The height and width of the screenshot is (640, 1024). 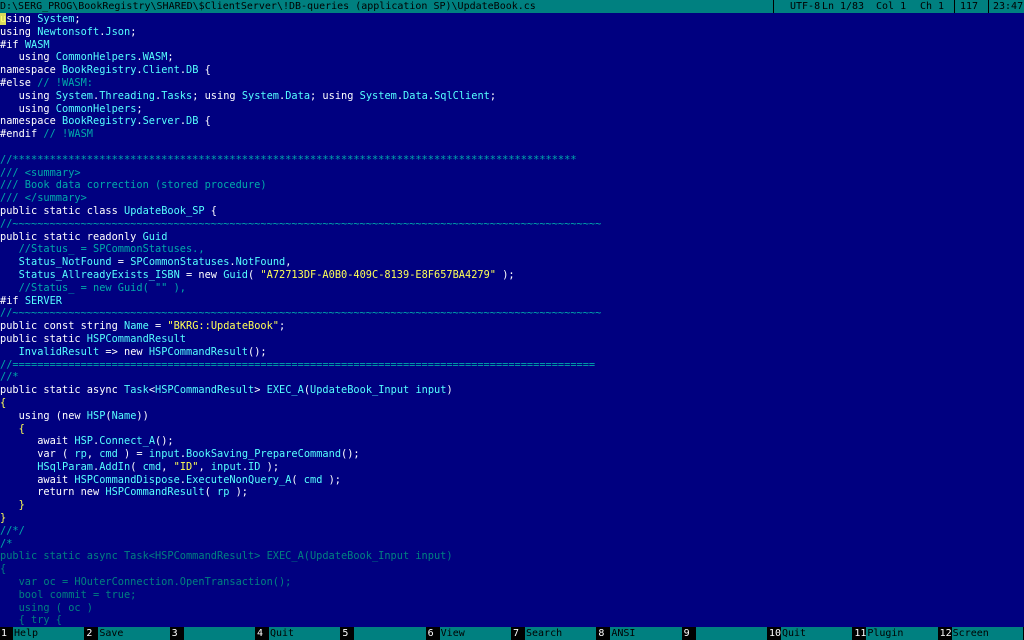 What do you see at coordinates (895, 633) in the screenshot?
I see `fkey-11-plugin: 11 Plugin` at bounding box center [895, 633].